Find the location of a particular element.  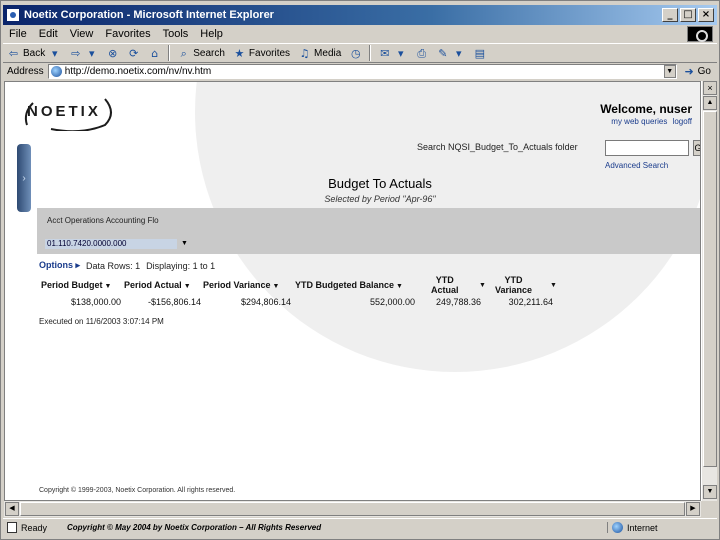

discuss-button: ▤ is located at coordinates (479, 53).